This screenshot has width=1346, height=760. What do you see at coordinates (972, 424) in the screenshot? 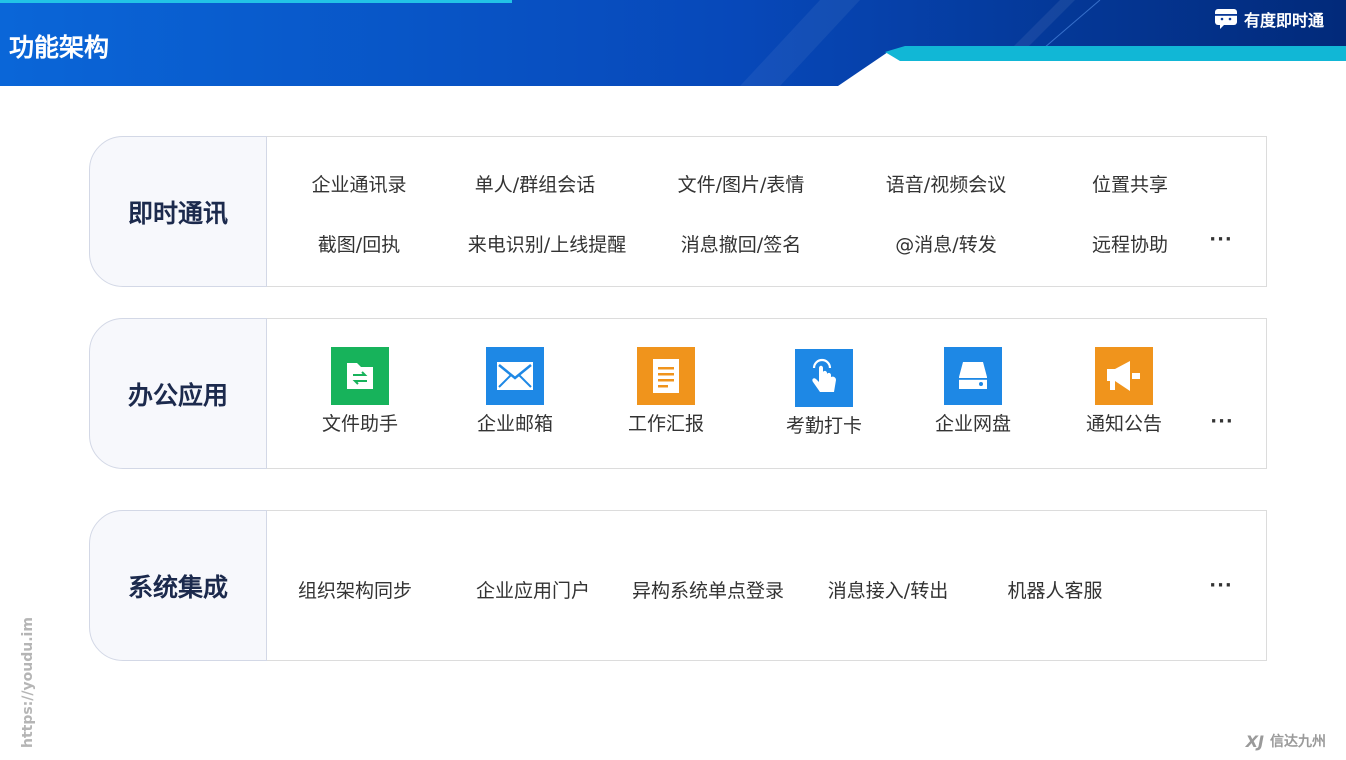
I see `app-label: 企业网盘` at bounding box center [972, 424].